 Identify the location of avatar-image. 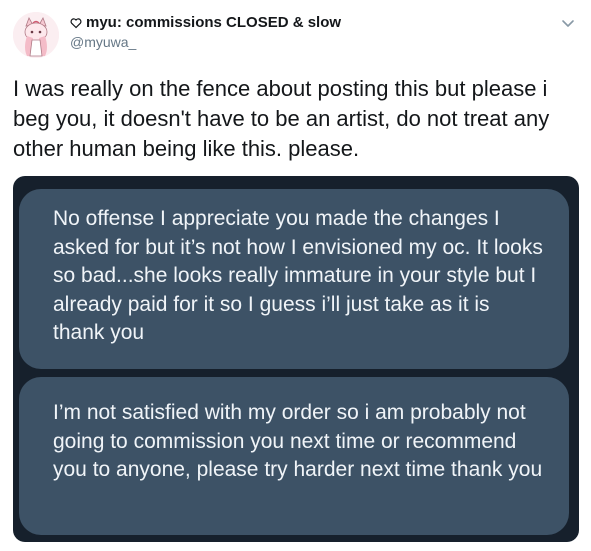
(36, 35).